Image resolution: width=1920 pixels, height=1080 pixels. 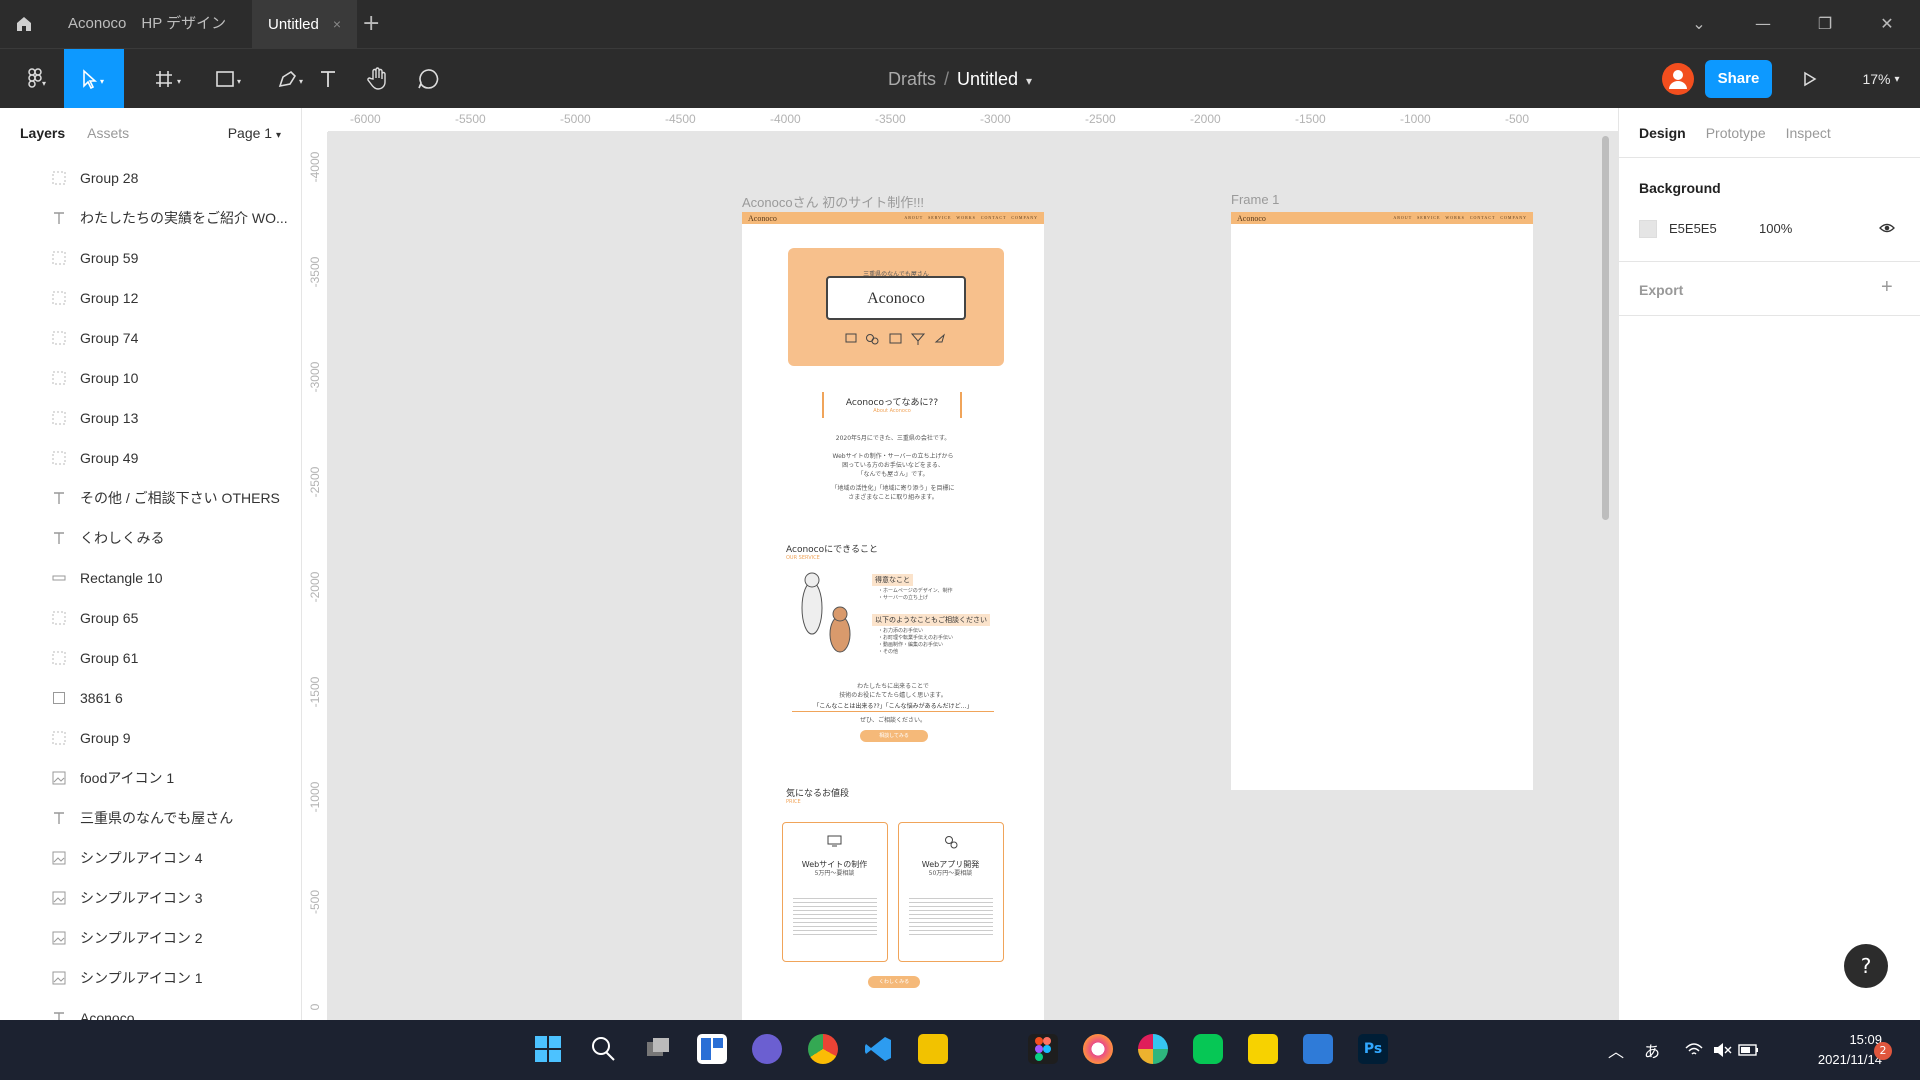 What do you see at coordinates (1722, 1050) in the screenshot?
I see `volume-mute-icon` at bounding box center [1722, 1050].